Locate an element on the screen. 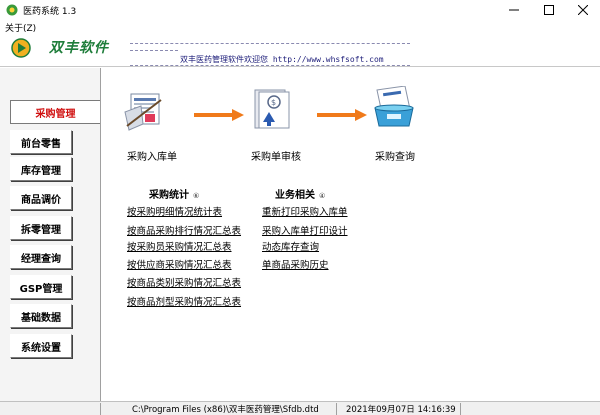 Image resolution: width=600 pixels, height=415 pixels. sidebar-item-purchase: 采购管理 is located at coordinates (55, 112).